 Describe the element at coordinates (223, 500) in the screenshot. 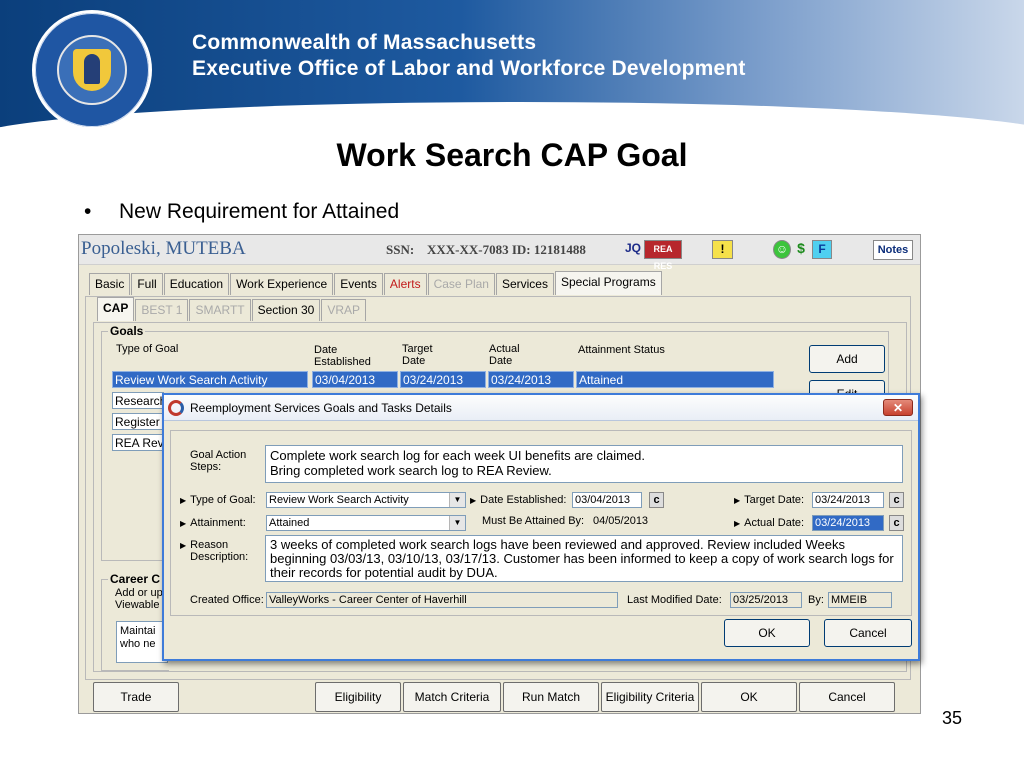

I see `type-of-goal-label-text: Type of Goal:` at that location.